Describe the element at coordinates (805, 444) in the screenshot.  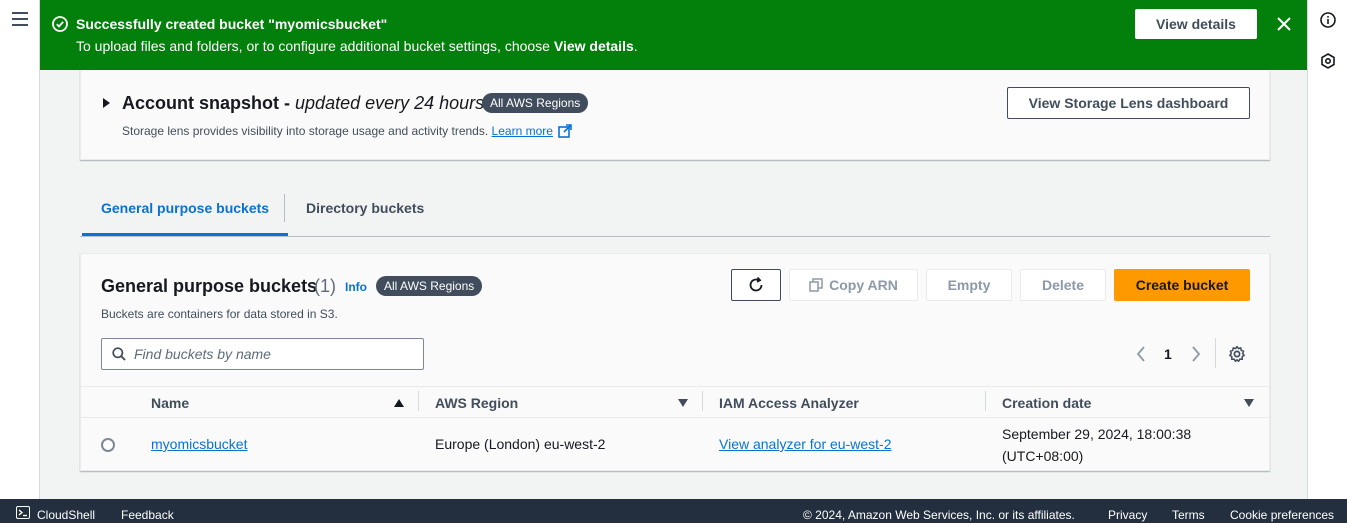
I see `view-analyzer-link: View analyzer for eu-west-2` at that location.